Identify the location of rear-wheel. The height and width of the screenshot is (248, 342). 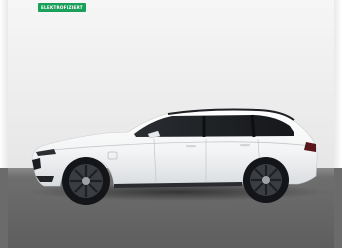
(266, 180).